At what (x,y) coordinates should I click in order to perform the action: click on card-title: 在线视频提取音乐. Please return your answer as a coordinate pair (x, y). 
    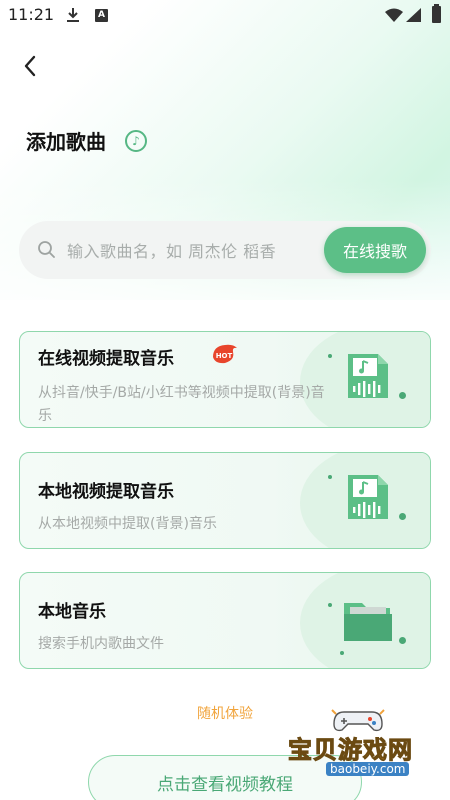
    Looking at the image, I should click on (106, 359).